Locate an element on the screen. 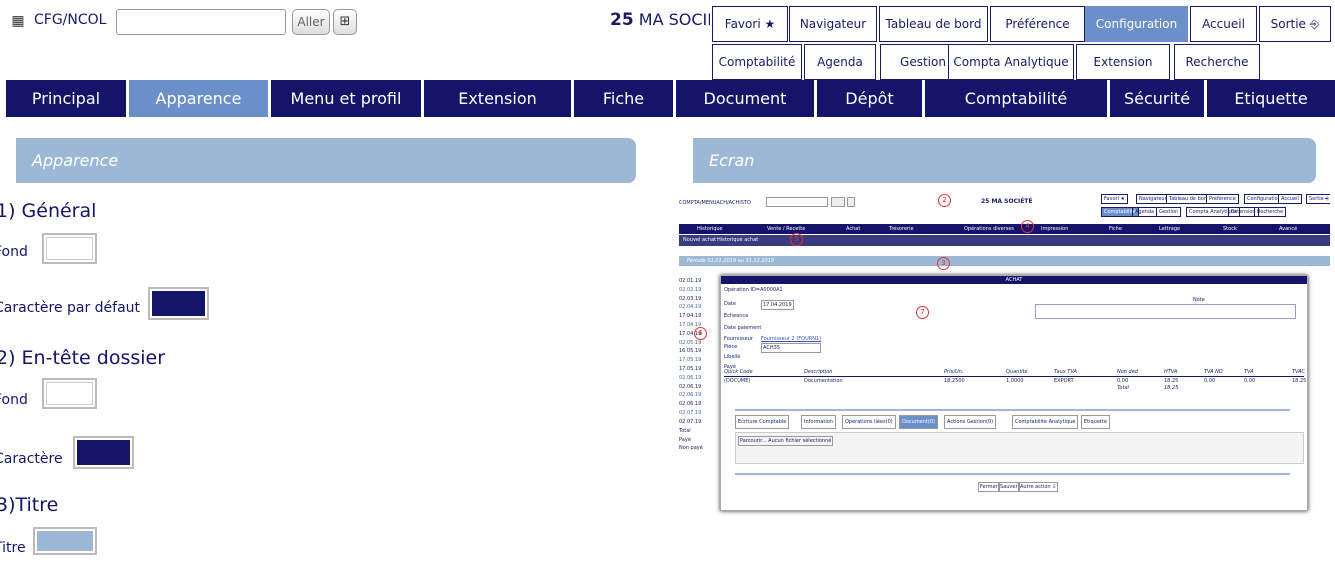 The width and height of the screenshot is (1335, 562). top-menu-6: Sortie ⎆ is located at coordinates (1295, 24).